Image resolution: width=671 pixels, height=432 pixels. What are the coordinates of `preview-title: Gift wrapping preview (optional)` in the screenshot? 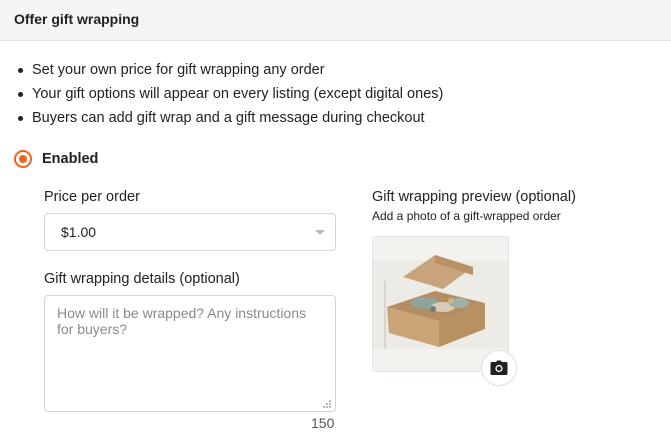 It's located at (474, 197).